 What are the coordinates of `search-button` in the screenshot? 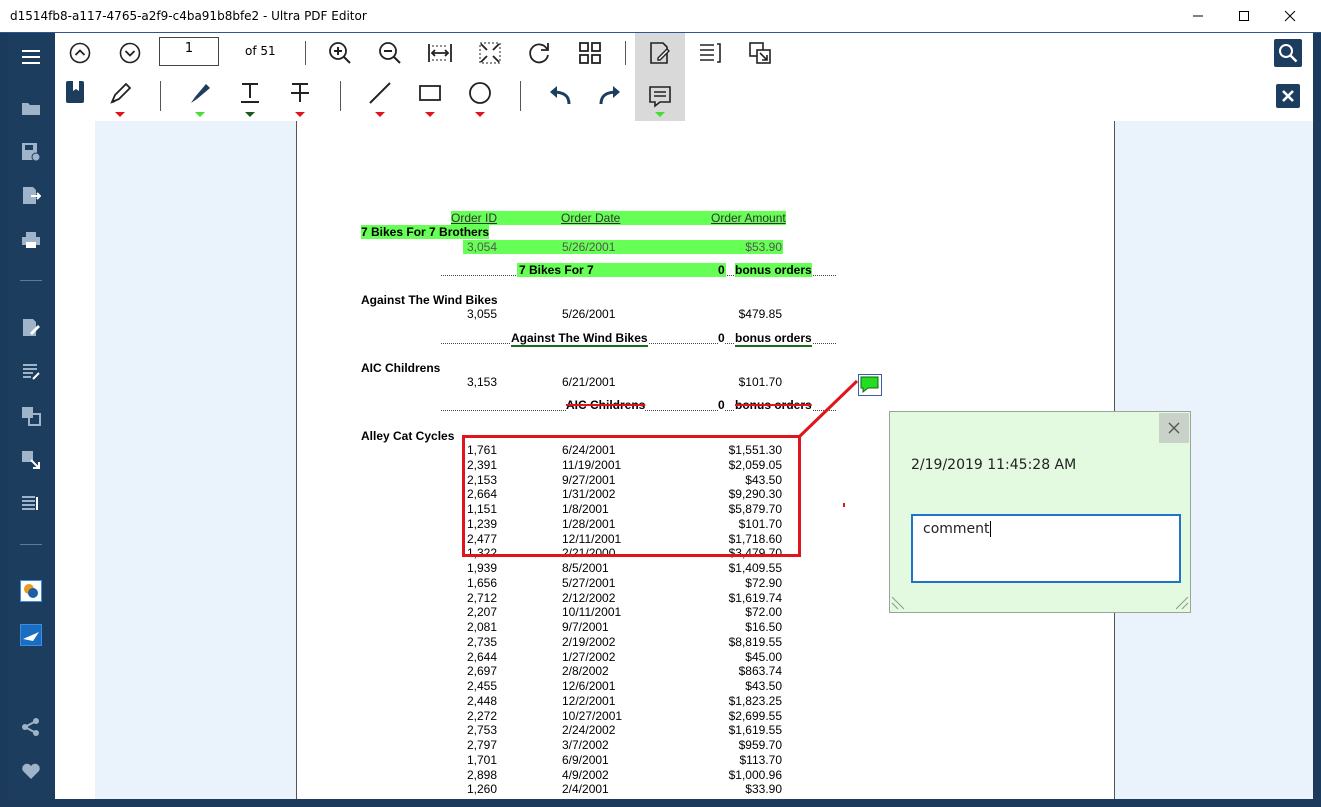 It's located at (1288, 53).